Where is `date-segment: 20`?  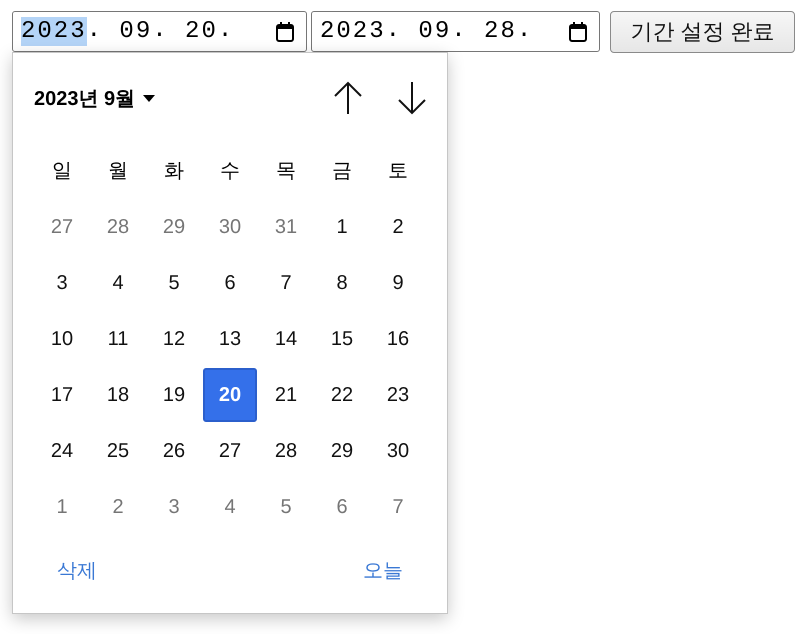
date-segment: 20 is located at coordinates (201, 31).